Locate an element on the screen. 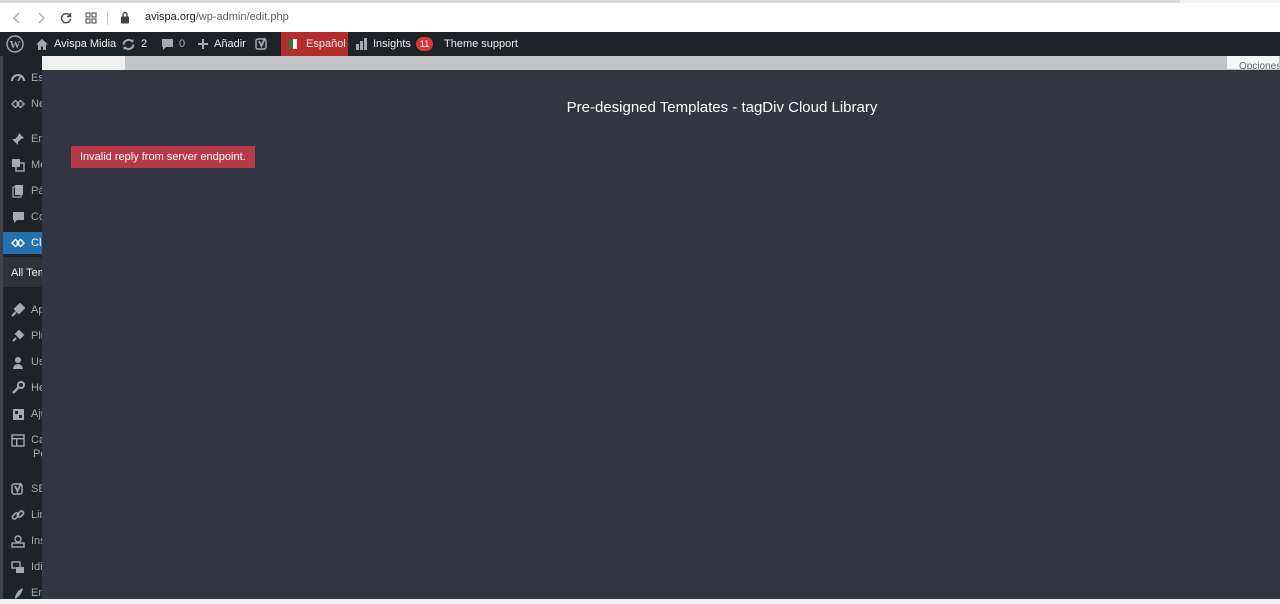 The width and height of the screenshot is (1280, 604). media-icon is located at coordinates (18, 165).